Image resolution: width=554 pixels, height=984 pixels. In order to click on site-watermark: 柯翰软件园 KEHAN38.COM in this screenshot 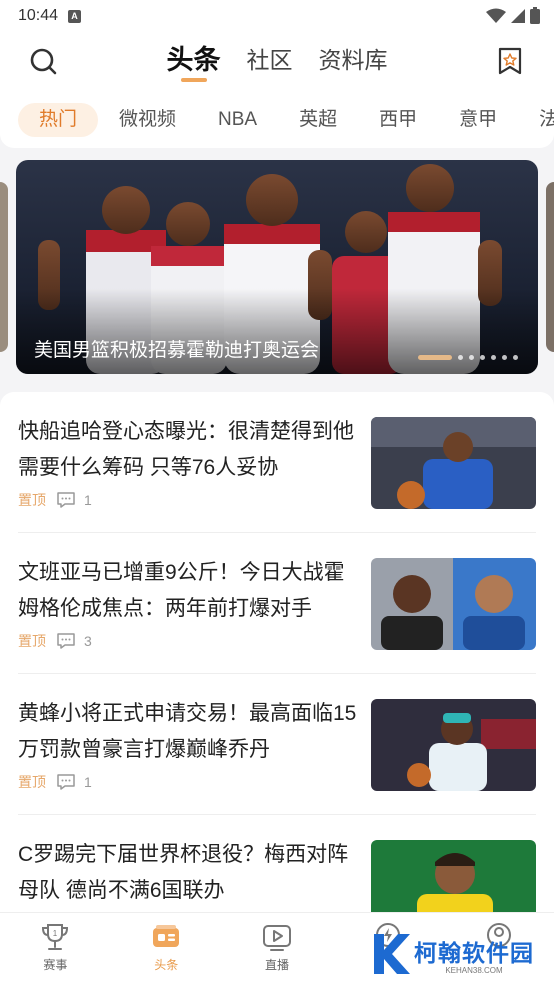, I will do `click(452, 954)`.